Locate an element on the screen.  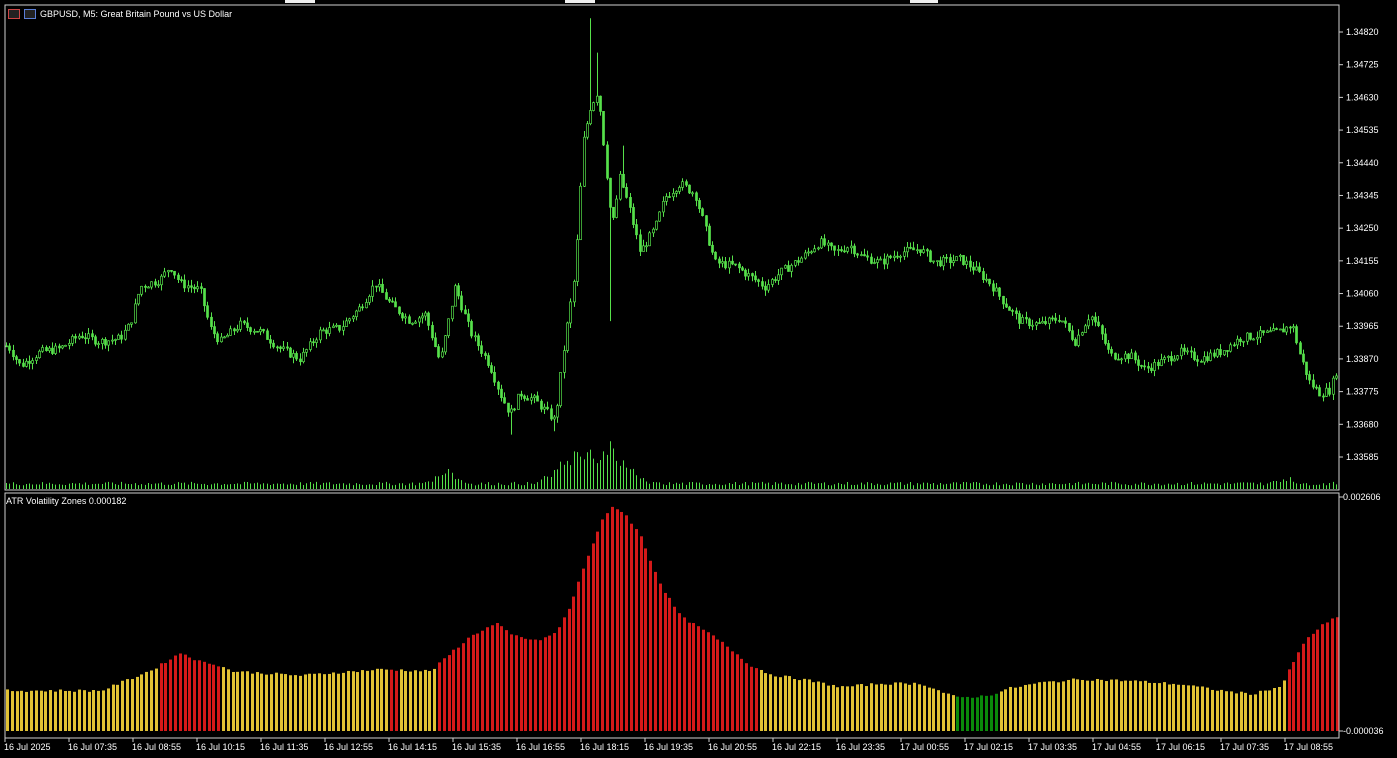
price-tick-label: 1.34725 is located at coordinates (1362, 65).